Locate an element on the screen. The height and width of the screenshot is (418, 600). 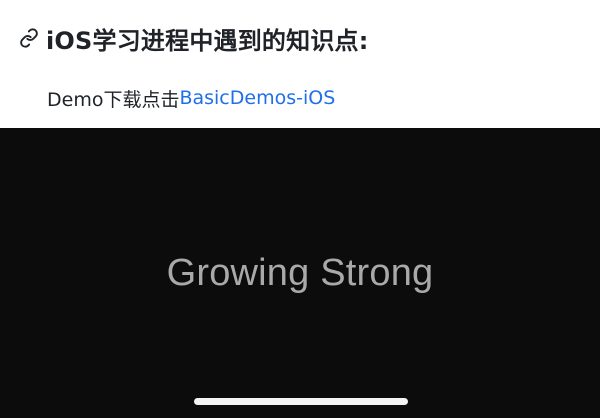
basicdemos-ios-link: BasicDemos-iOS is located at coordinates (257, 98).